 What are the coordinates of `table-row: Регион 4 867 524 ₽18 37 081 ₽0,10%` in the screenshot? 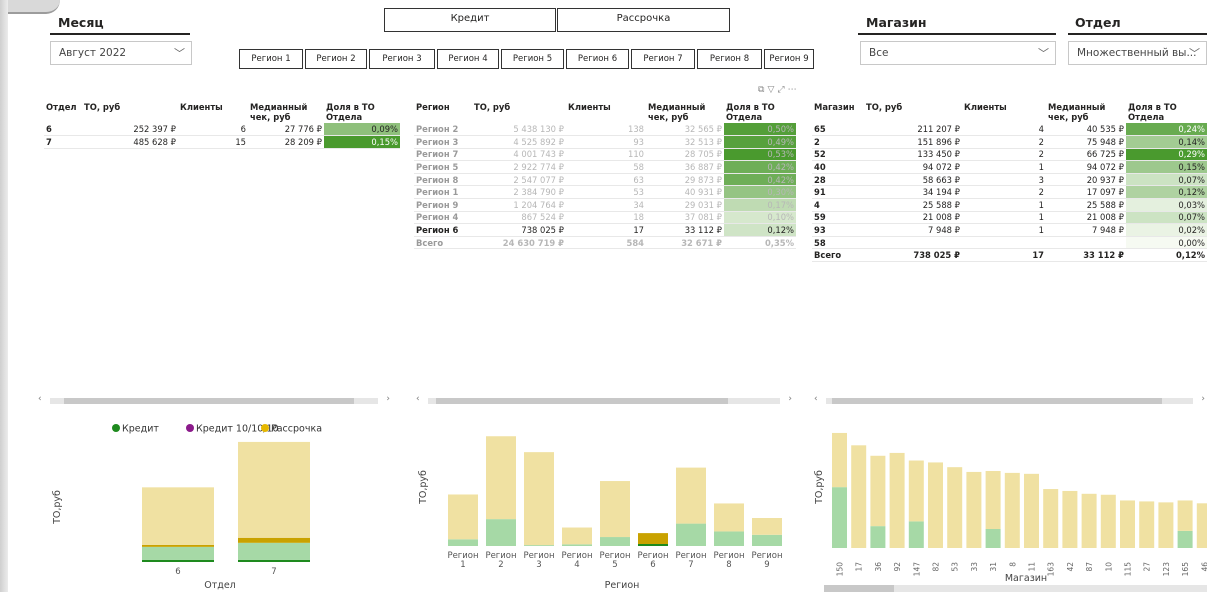 It's located at (605, 218).